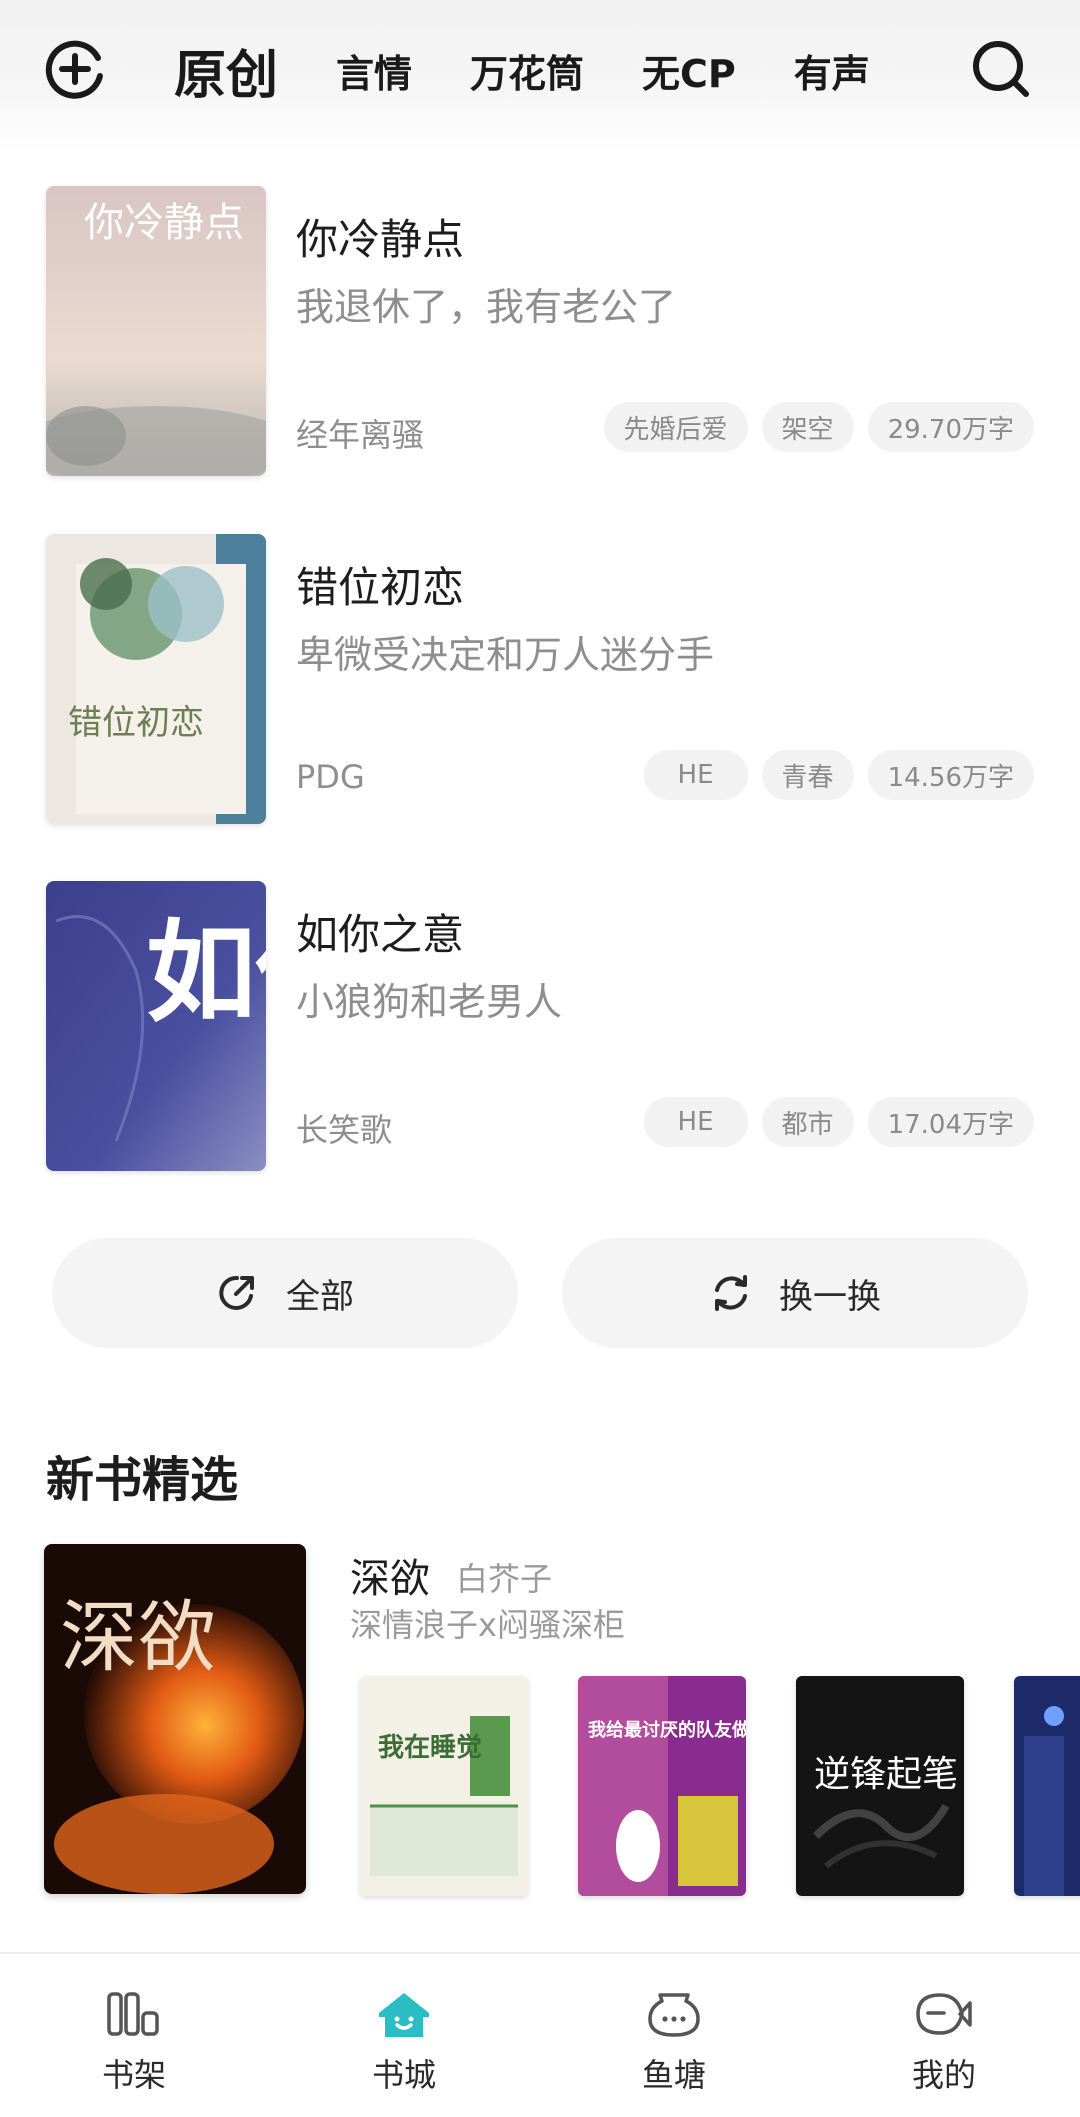 The height and width of the screenshot is (2117, 1080). I want to click on book-author: 经年离骚, so click(360, 435).